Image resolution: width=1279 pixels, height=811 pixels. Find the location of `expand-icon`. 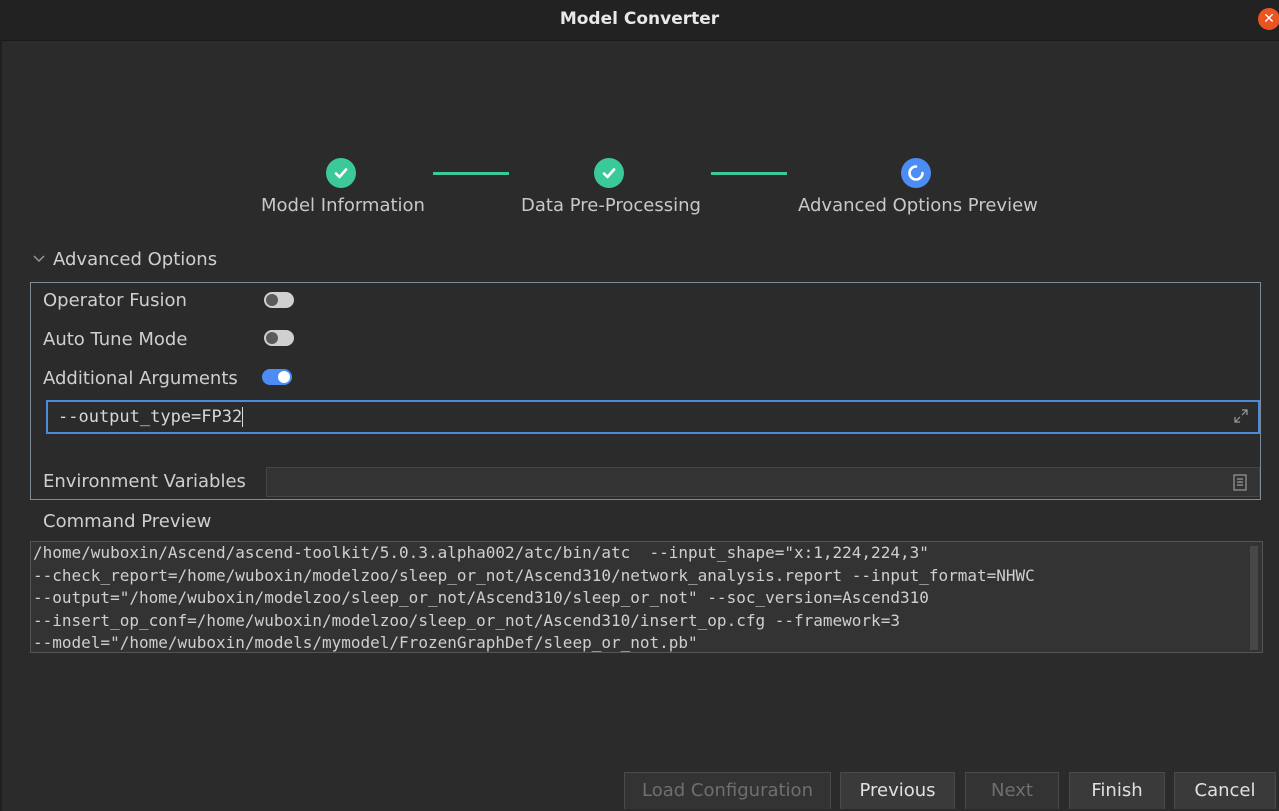

expand-icon is located at coordinates (1241, 416).